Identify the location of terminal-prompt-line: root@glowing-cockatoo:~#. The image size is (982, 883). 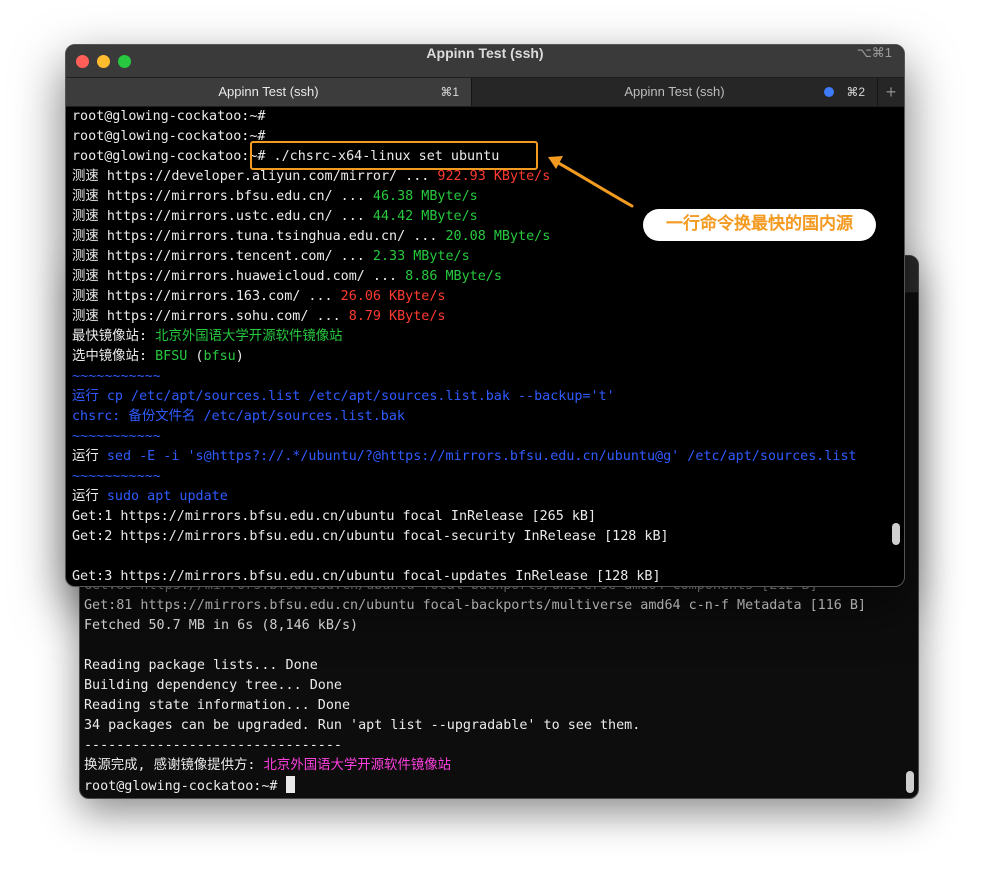
(494, 786).